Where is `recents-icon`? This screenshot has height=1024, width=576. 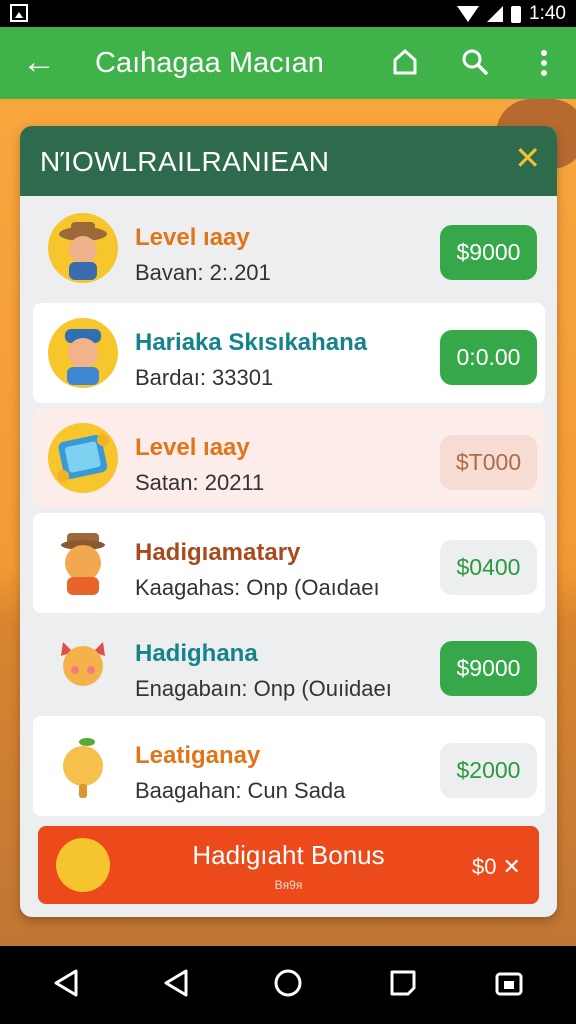 recents-icon is located at coordinates (403, 983).